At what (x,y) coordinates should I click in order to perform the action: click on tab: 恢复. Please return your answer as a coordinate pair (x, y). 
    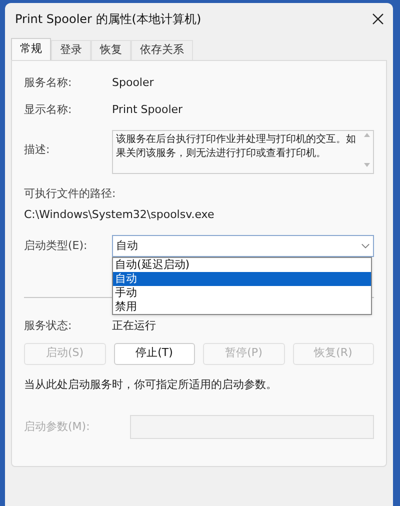
    Looking at the image, I should click on (111, 50).